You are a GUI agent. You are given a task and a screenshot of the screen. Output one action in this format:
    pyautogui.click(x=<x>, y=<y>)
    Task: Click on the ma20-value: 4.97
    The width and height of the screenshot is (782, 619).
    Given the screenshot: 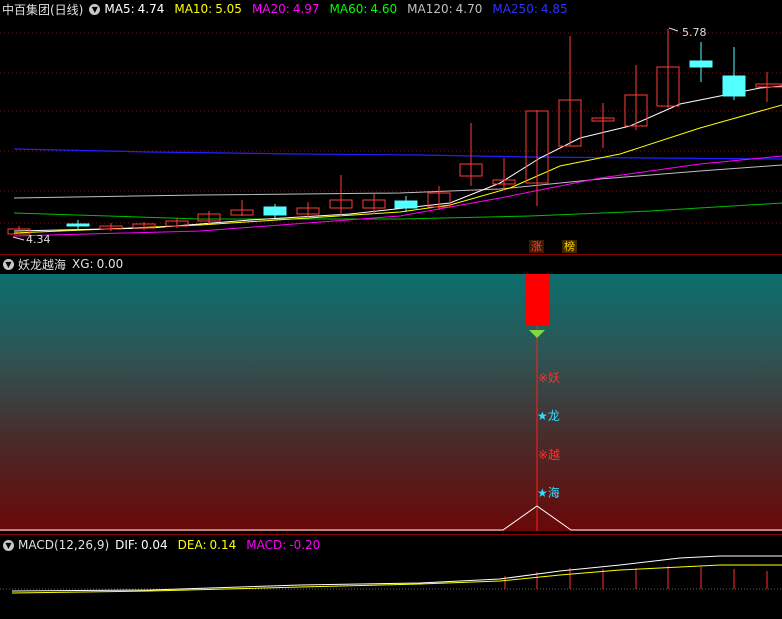 What is the action you would take?
    pyautogui.click(x=306, y=9)
    